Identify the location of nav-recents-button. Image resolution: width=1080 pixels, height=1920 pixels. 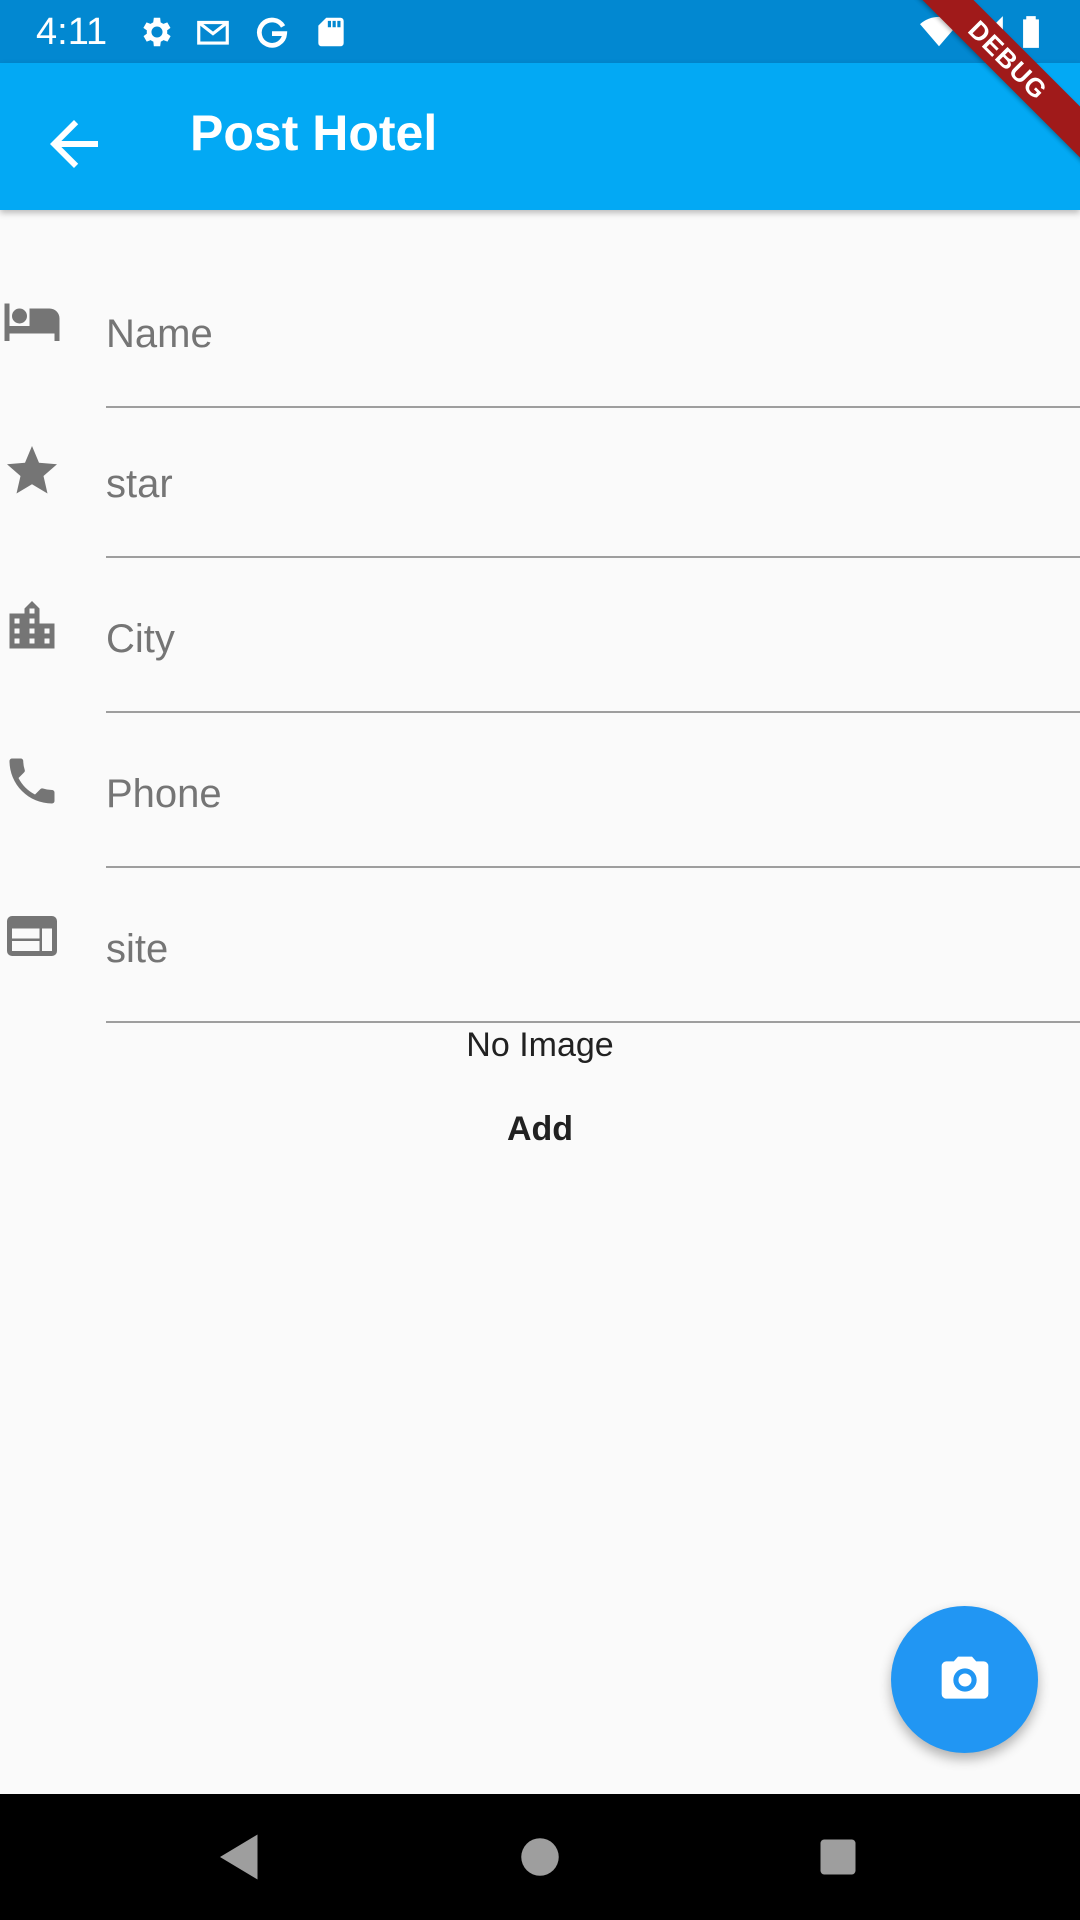
(838, 1857).